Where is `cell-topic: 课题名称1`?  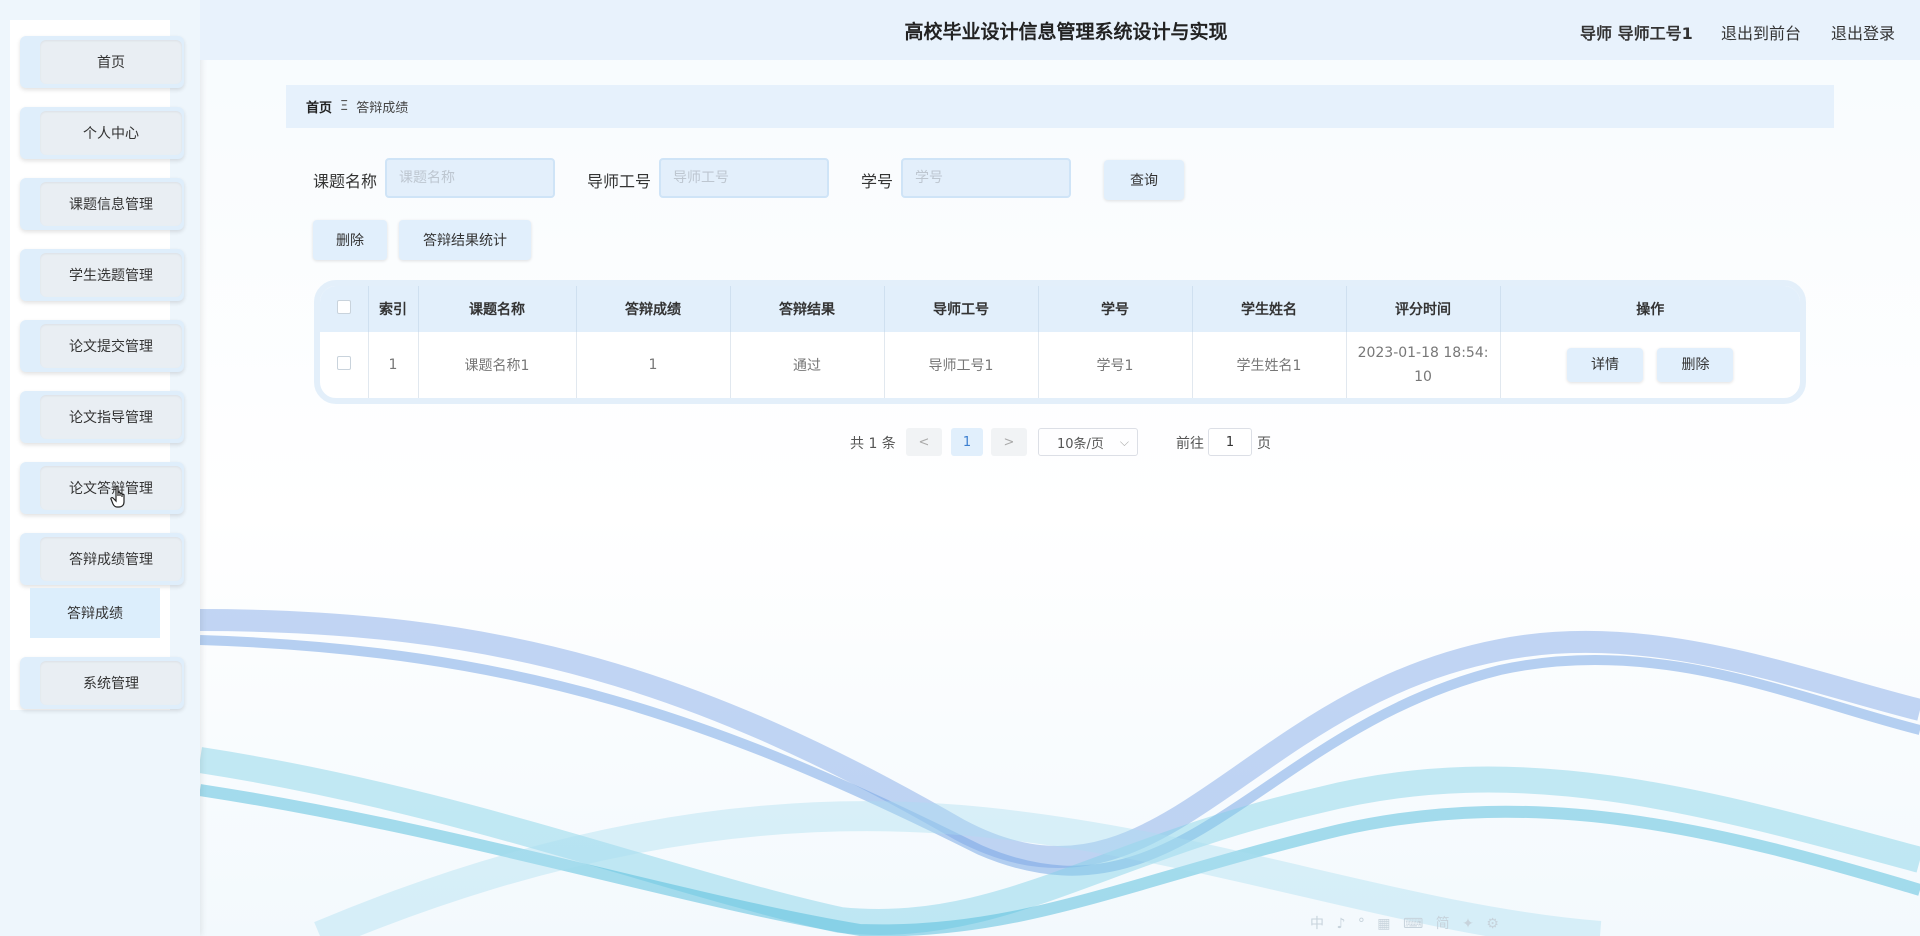
cell-topic: 课题名称1 is located at coordinates (497, 365).